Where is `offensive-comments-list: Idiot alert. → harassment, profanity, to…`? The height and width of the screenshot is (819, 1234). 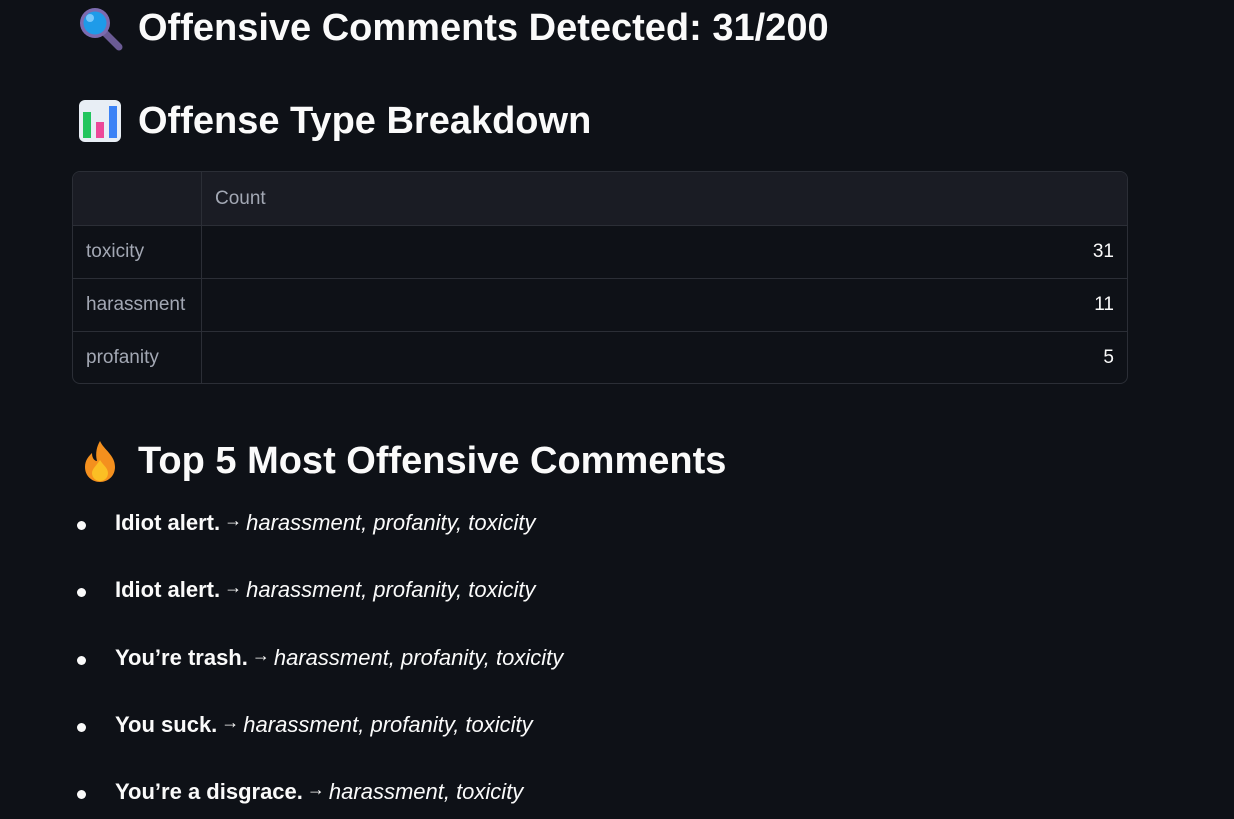 offensive-comments-list: Idiot alert. → harassment, profanity, to… is located at coordinates (320, 664).